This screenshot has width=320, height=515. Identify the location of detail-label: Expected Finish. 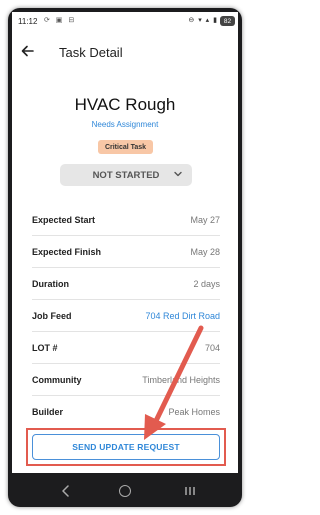
(67, 252).